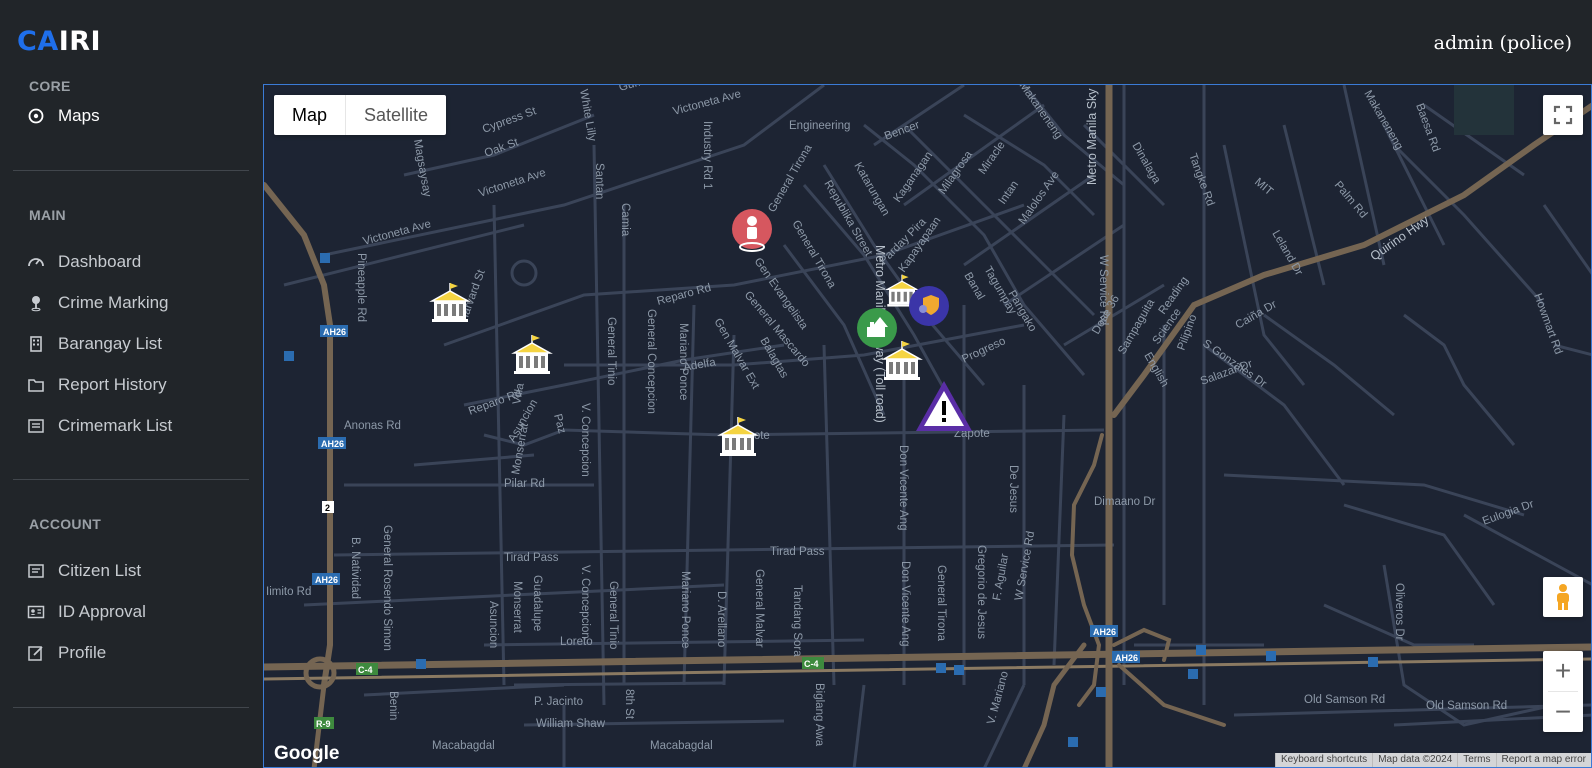 The image size is (1592, 768). What do you see at coordinates (396, 115) in the screenshot?
I see `map-type-satellite-button: Satellite` at bounding box center [396, 115].